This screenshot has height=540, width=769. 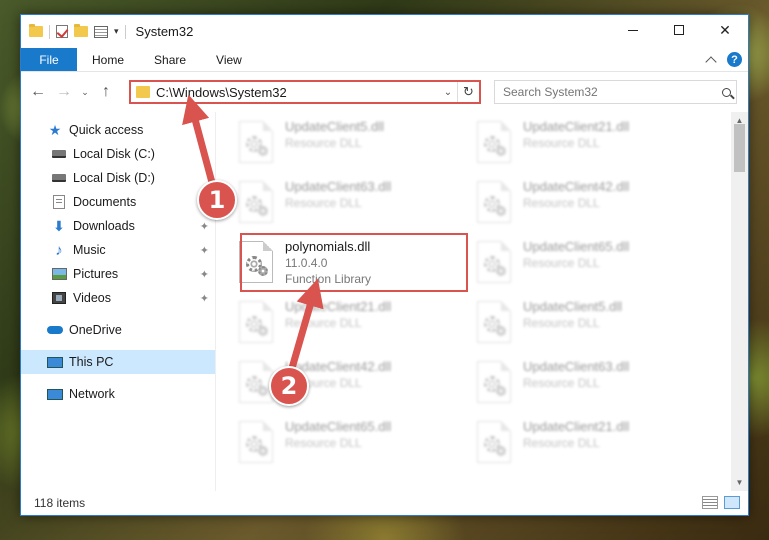 I want to click on sidebar-item-documents: Documents, so click(x=118, y=202).